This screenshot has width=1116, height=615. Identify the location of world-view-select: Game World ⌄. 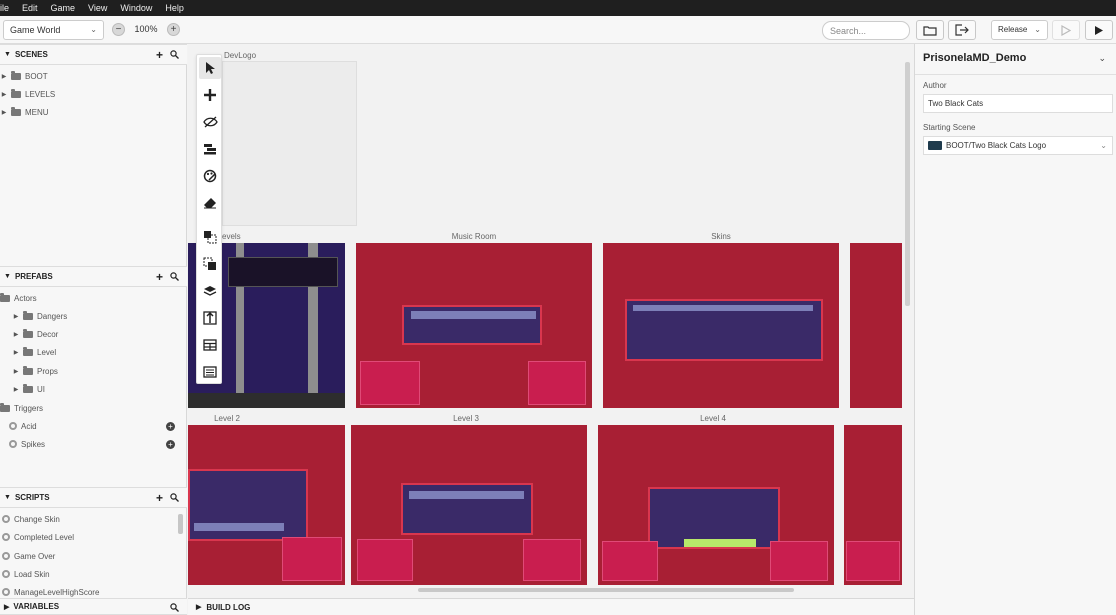
(53, 30).